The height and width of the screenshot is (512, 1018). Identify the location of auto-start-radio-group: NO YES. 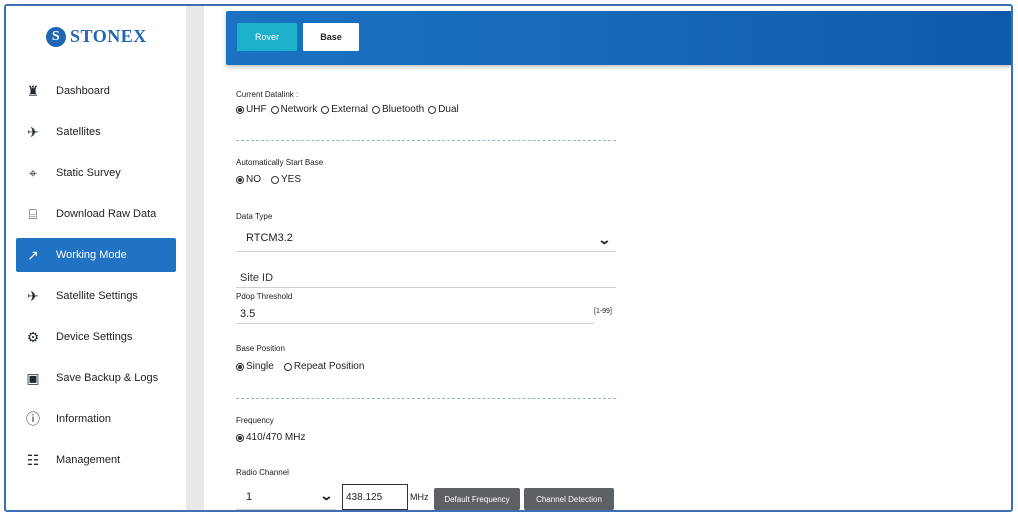
(273, 179).